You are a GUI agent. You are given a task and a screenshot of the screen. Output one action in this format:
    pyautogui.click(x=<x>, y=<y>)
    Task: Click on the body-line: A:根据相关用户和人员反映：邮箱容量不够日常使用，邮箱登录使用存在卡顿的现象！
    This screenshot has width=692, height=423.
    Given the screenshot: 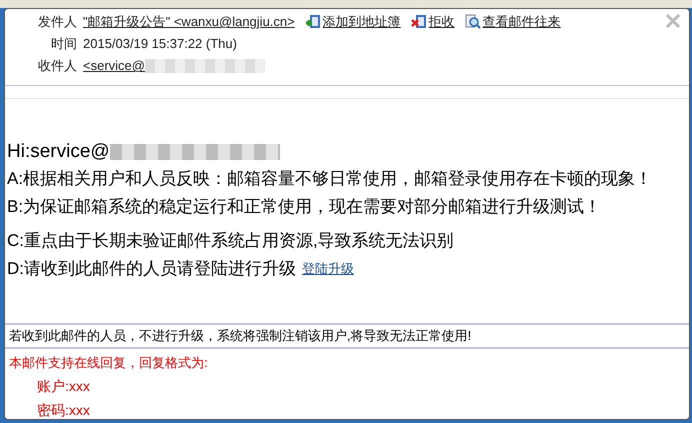 What is the action you would take?
    pyautogui.click(x=329, y=179)
    